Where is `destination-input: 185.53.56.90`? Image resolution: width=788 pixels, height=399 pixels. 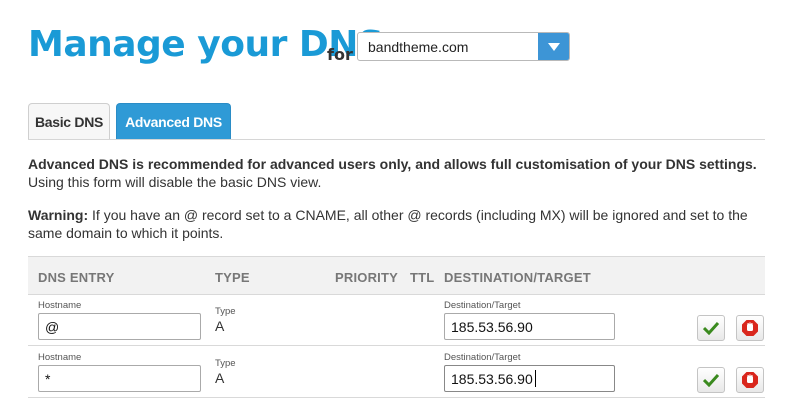 destination-input: 185.53.56.90 is located at coordinates (529, 326).